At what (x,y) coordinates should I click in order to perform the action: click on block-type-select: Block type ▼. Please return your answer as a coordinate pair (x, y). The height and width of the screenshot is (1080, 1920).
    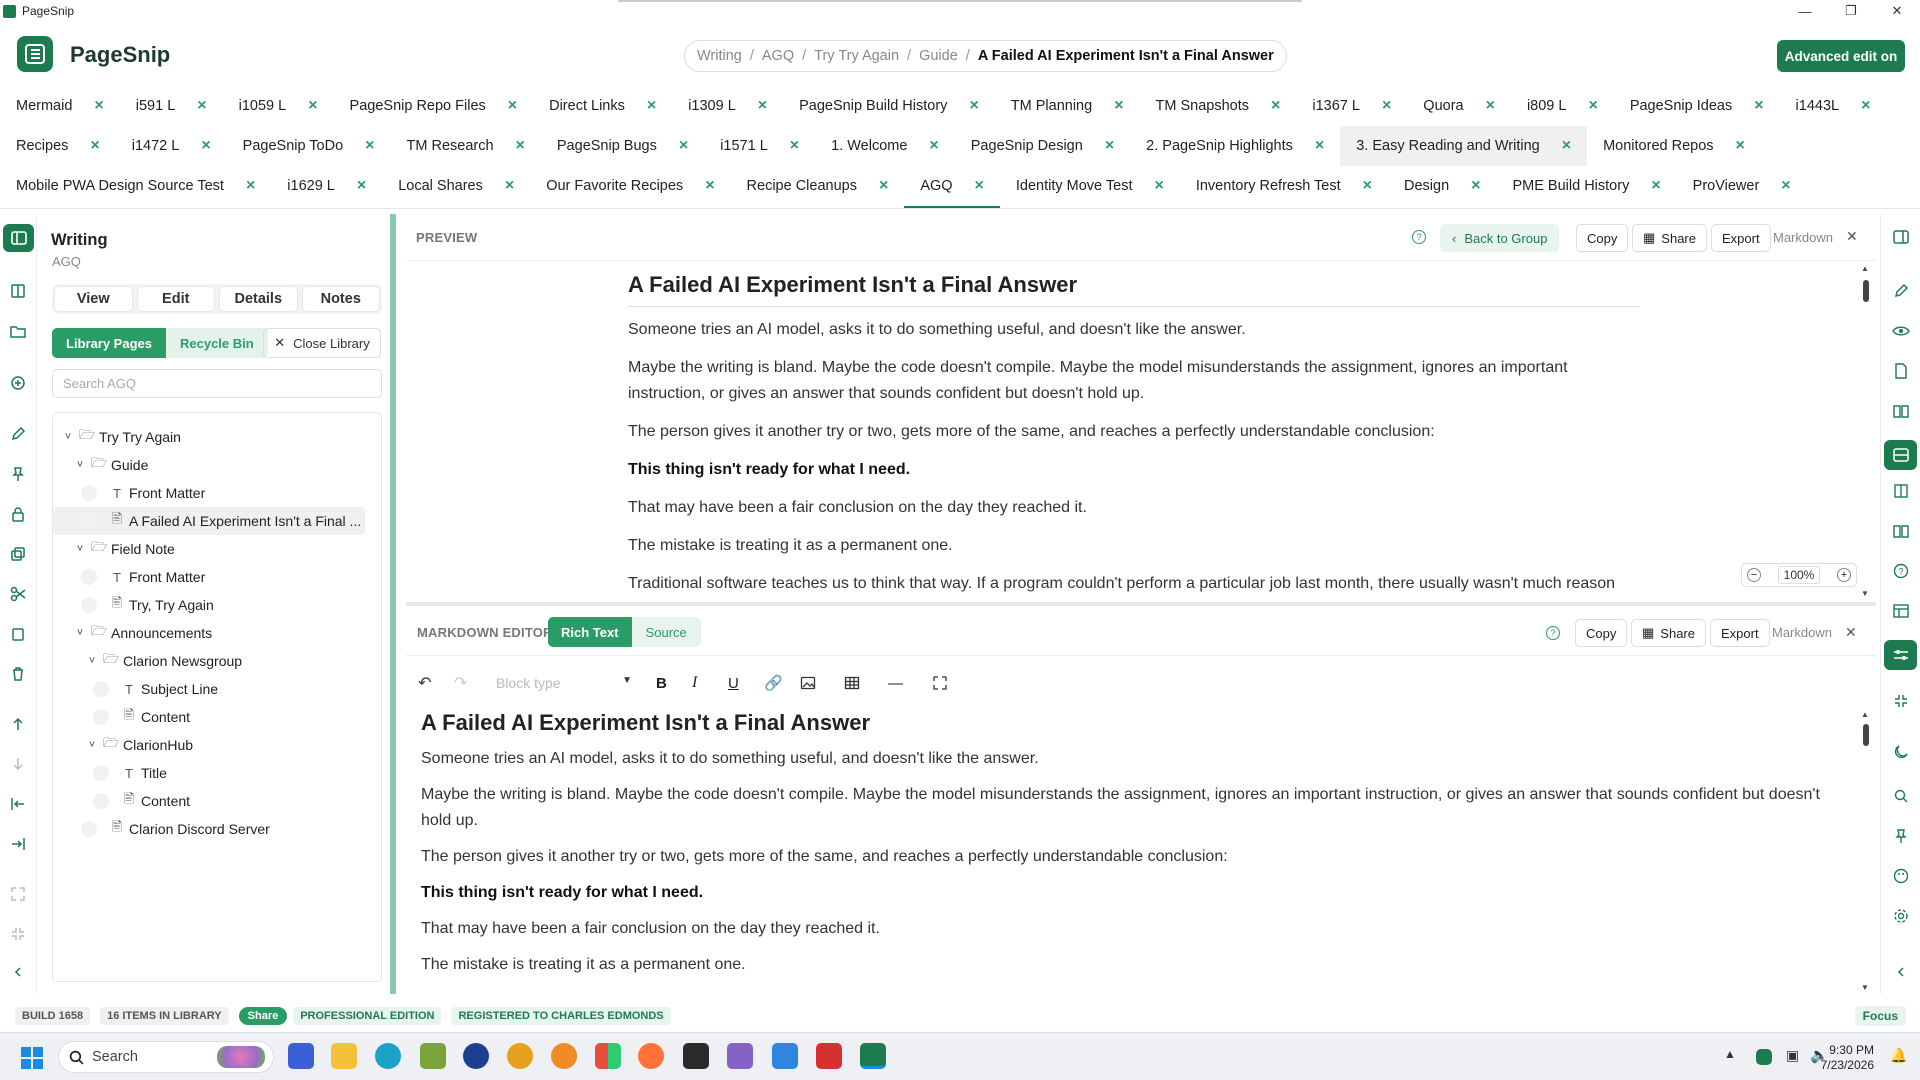
    Looking at the image, I should click on (564, 683).